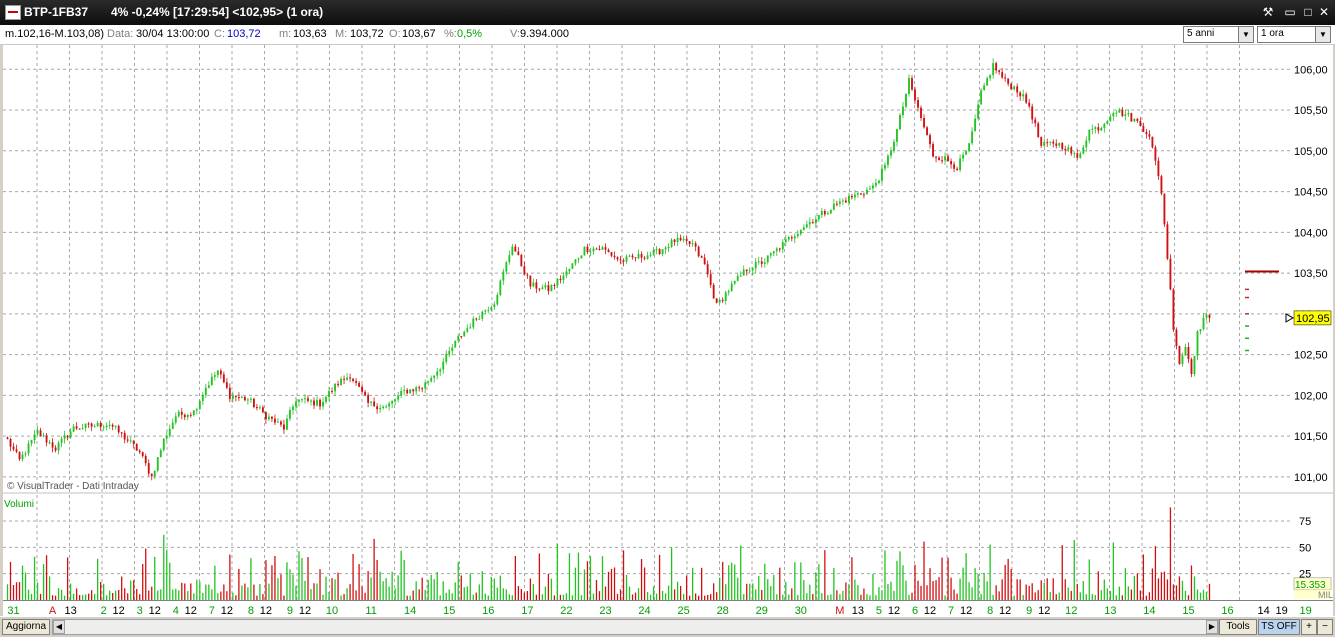 The width and height of the screenshot is (1335, 637). Describe the element at coordinates (1279, 627) in the screenshot. I see `ts-off-button: TS OFF` at that location.